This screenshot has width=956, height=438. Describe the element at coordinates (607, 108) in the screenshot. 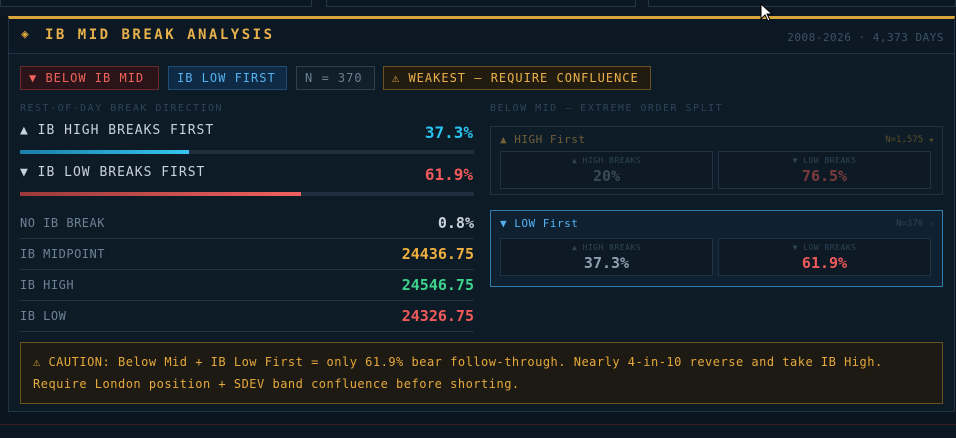

I see `extreme-order-heading: BELOW MID — EXTREME ORDER SPLIT` at that location.